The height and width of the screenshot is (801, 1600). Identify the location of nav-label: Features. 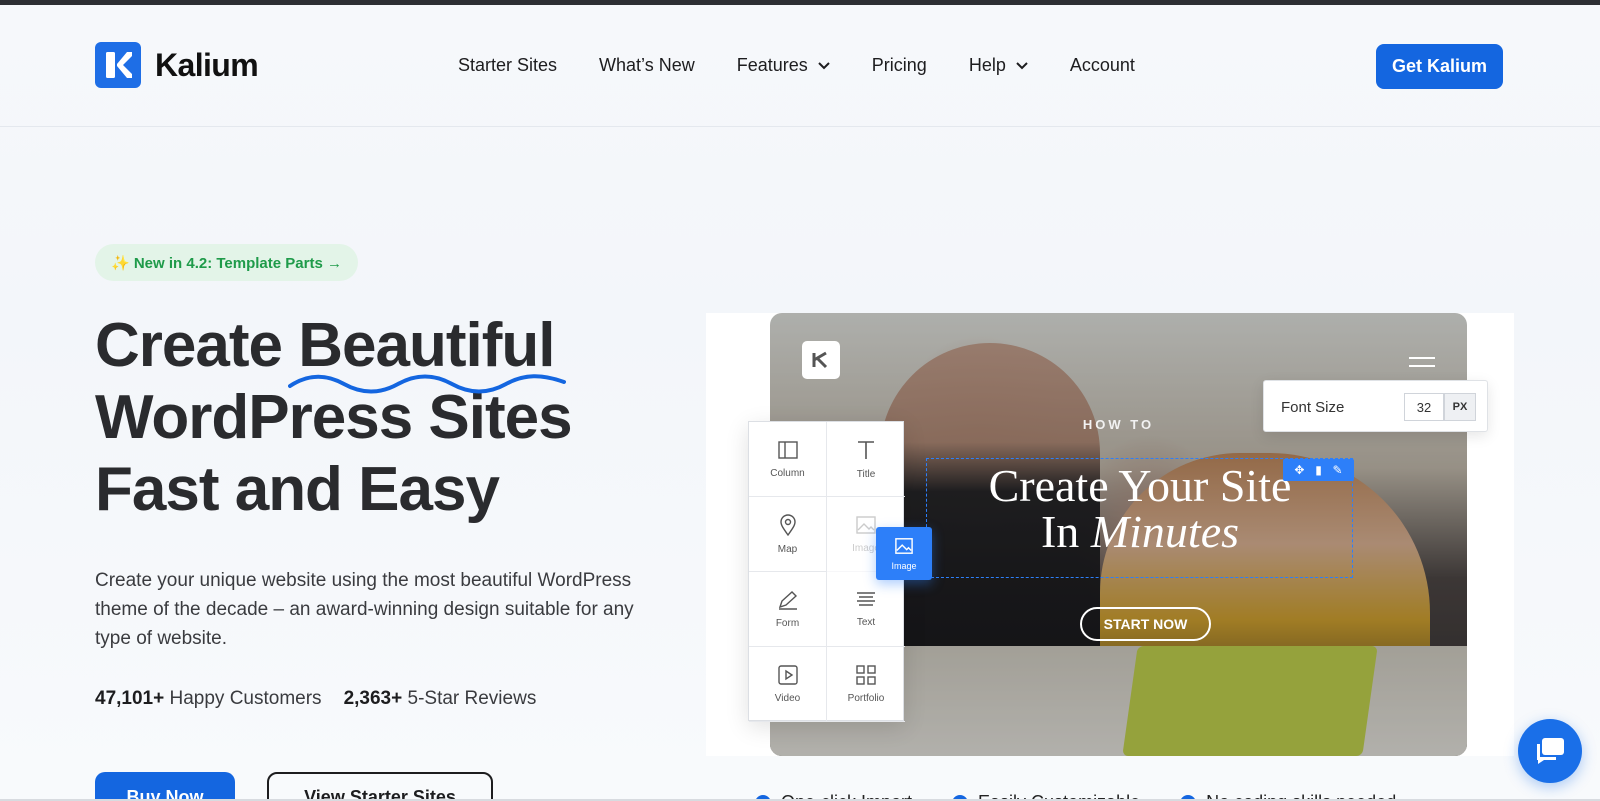
(772, 65).